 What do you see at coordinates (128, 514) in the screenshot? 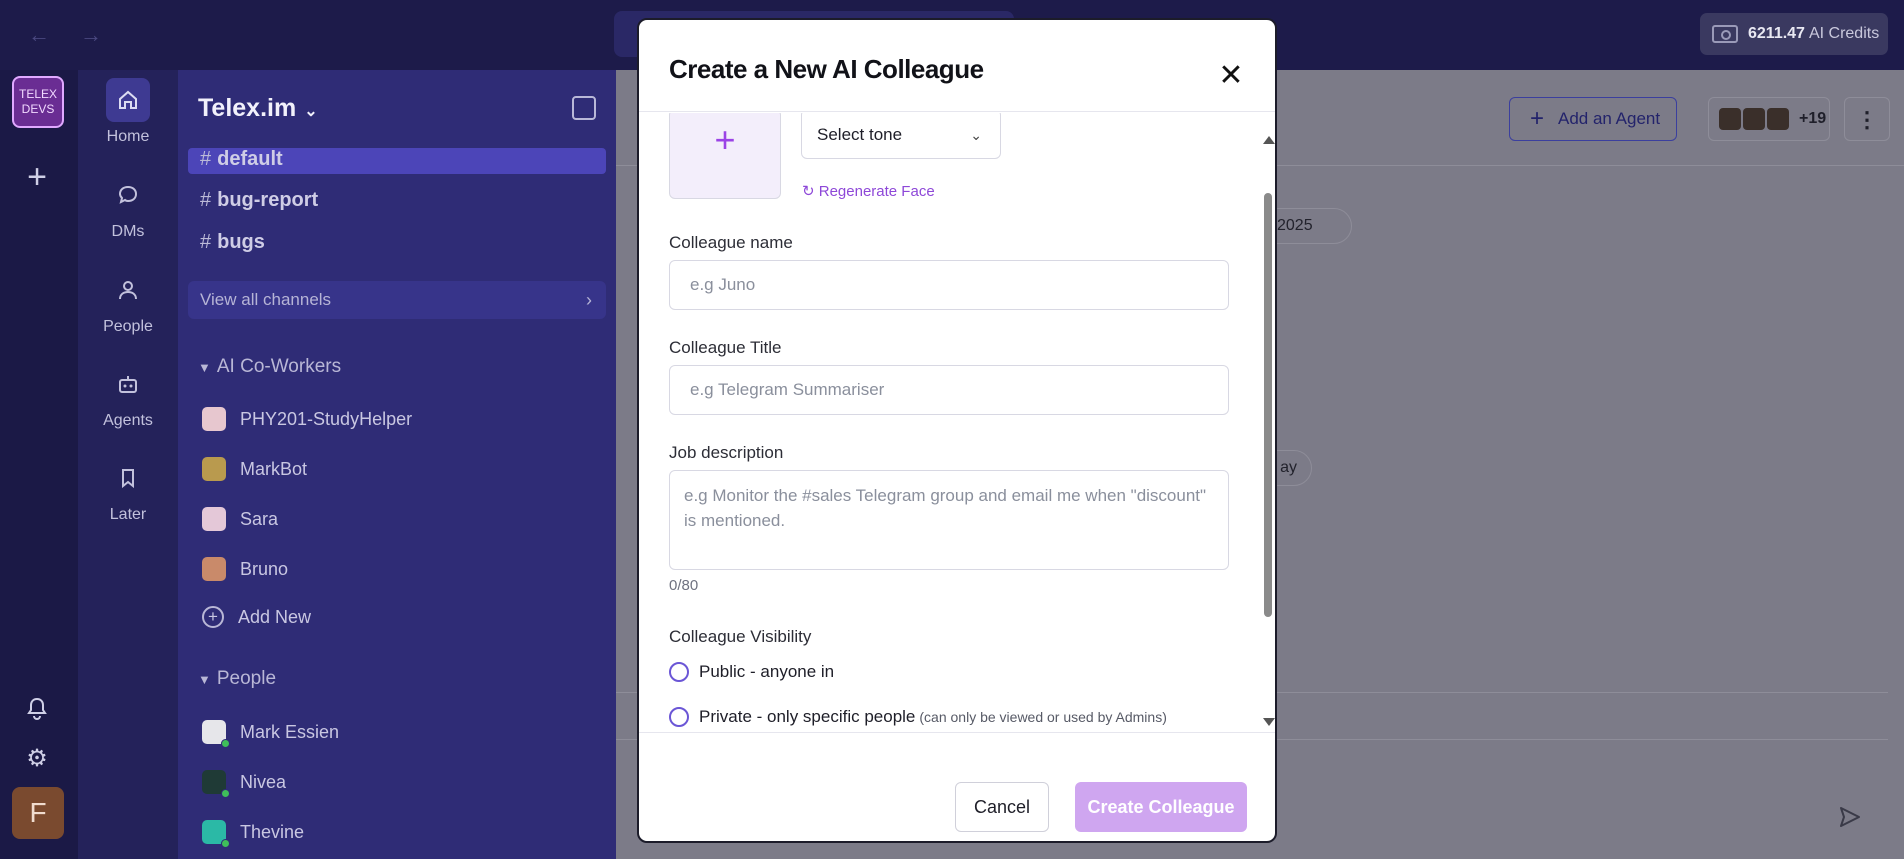
I see `nav-later-label: Later` at bounding box center [128, 514].